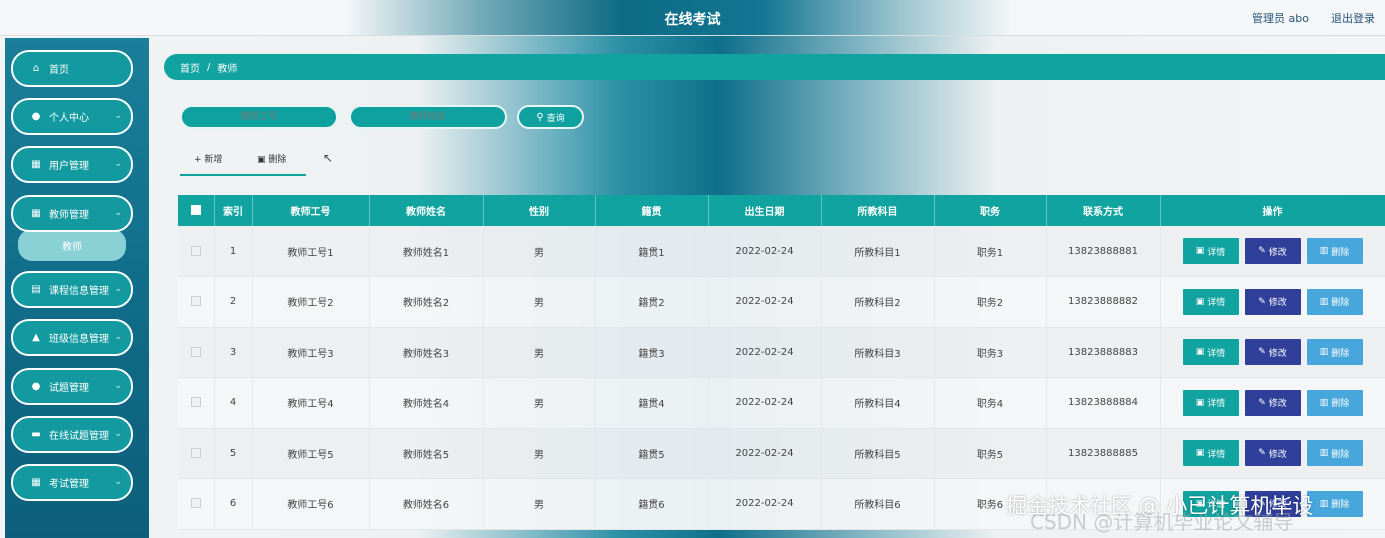 This screenshot has height=538, width=1385. I want to click on add-button: + 新增, so click(208, 158).